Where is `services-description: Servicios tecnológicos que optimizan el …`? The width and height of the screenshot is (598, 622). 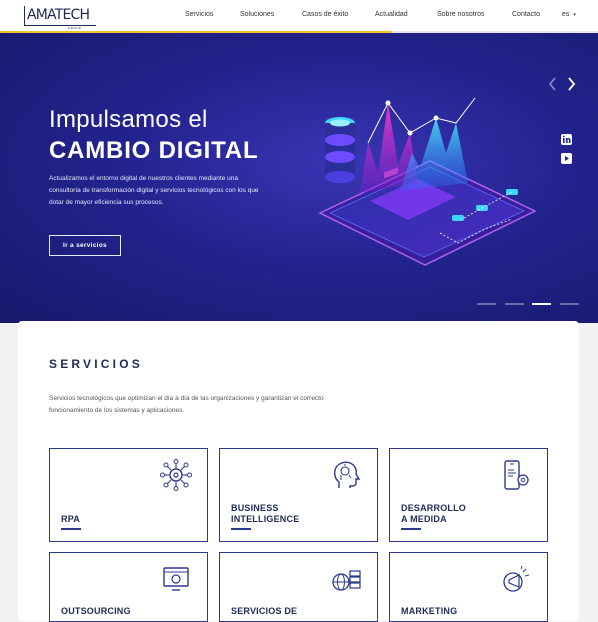 services-description: Servicios tecnológicos que optimizan el … is located at coordinates (186, 405).